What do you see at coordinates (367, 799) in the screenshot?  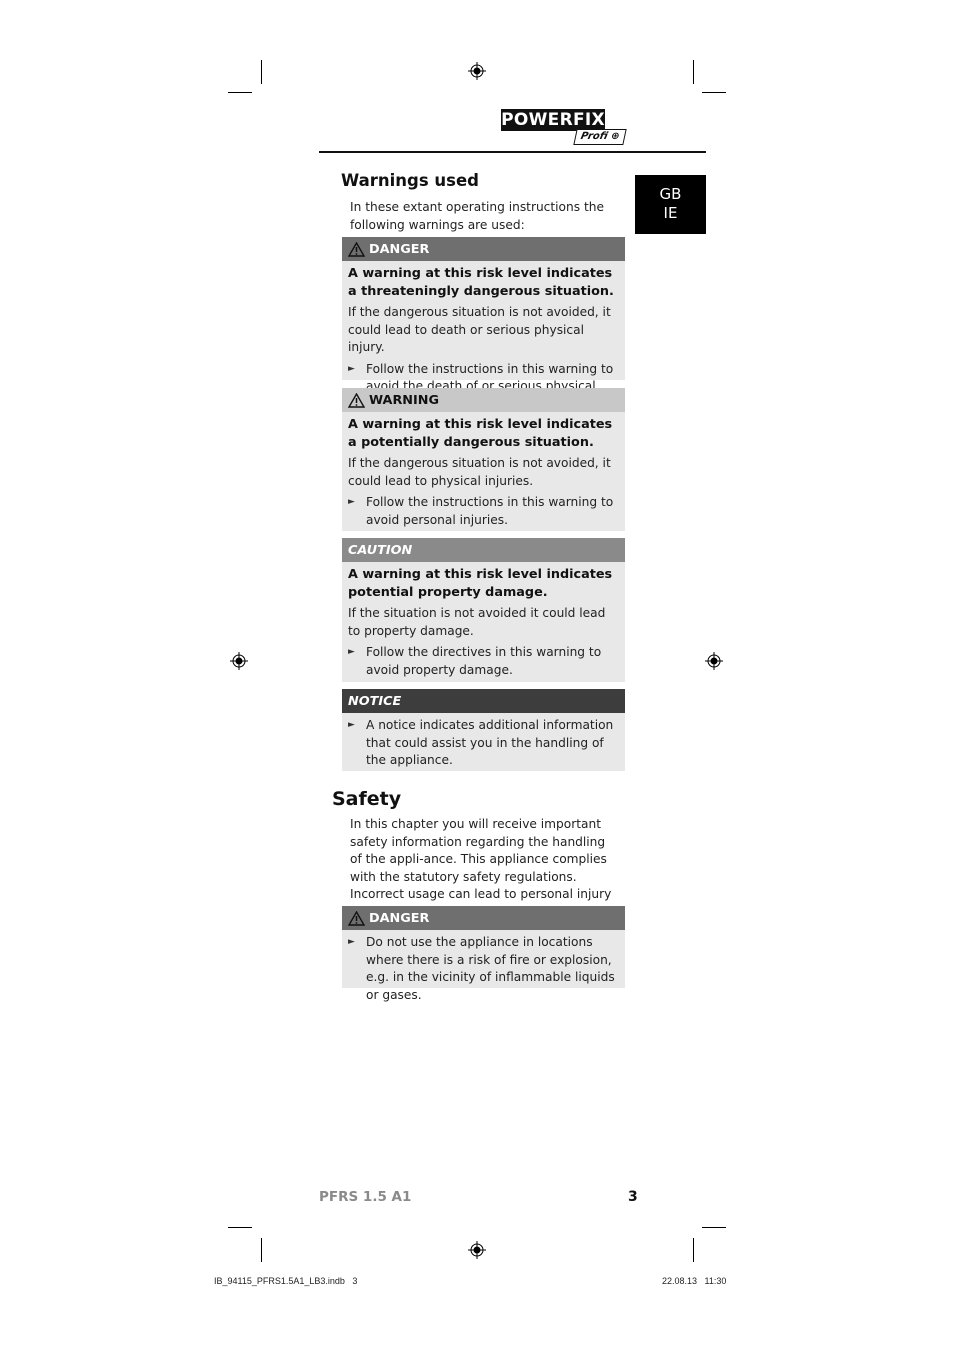 I see `section-title-safety: Safety` at bounding box center [367, 799].